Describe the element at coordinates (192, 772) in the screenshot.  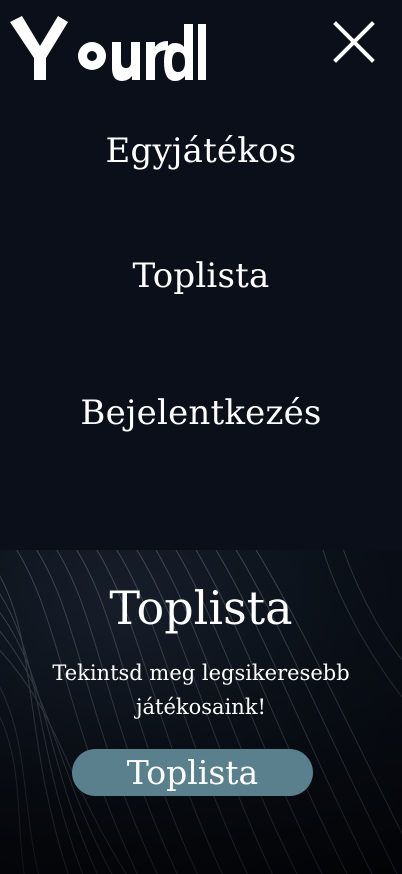
I see `leaderboard-button: Toplista` at that location.